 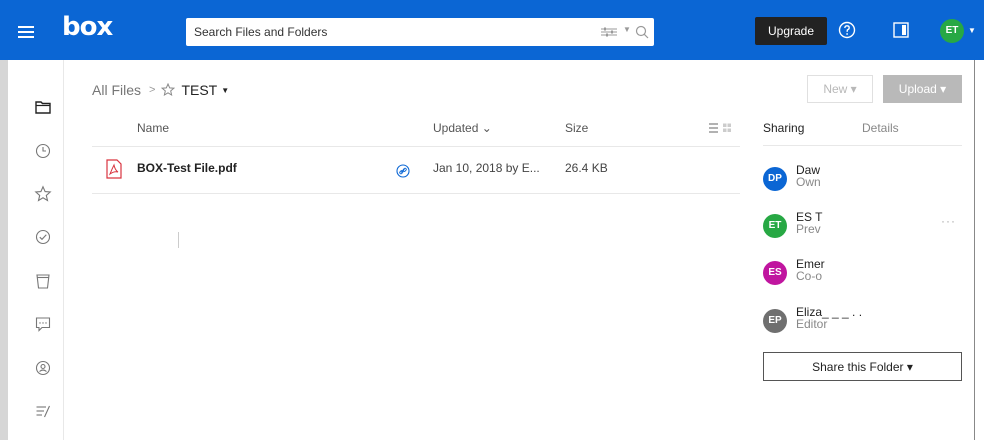 What do you see at coordinates (863, 323) in the screenshot?
I see `collaborator-item: EP Eliza_ _ _ . . Editor` at bounding box center [863, 323].